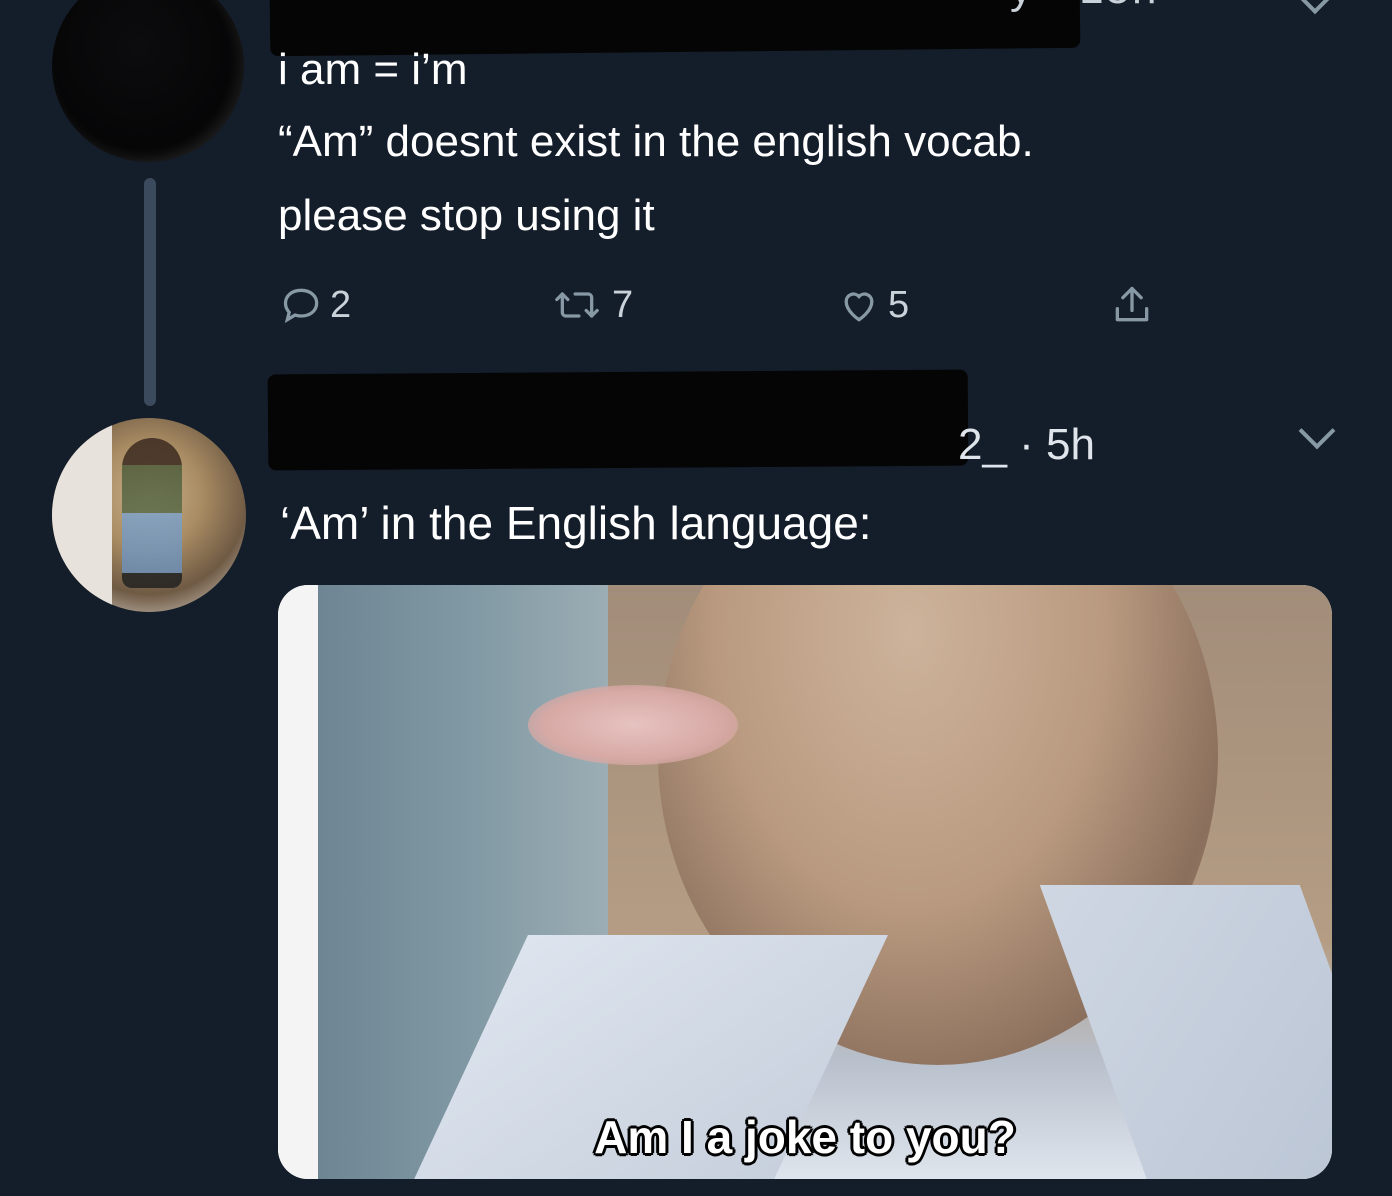  Describe the element at coordinates (466, 215) in the screenshot. I see `tweet-text-line: please stop using it` at that location.